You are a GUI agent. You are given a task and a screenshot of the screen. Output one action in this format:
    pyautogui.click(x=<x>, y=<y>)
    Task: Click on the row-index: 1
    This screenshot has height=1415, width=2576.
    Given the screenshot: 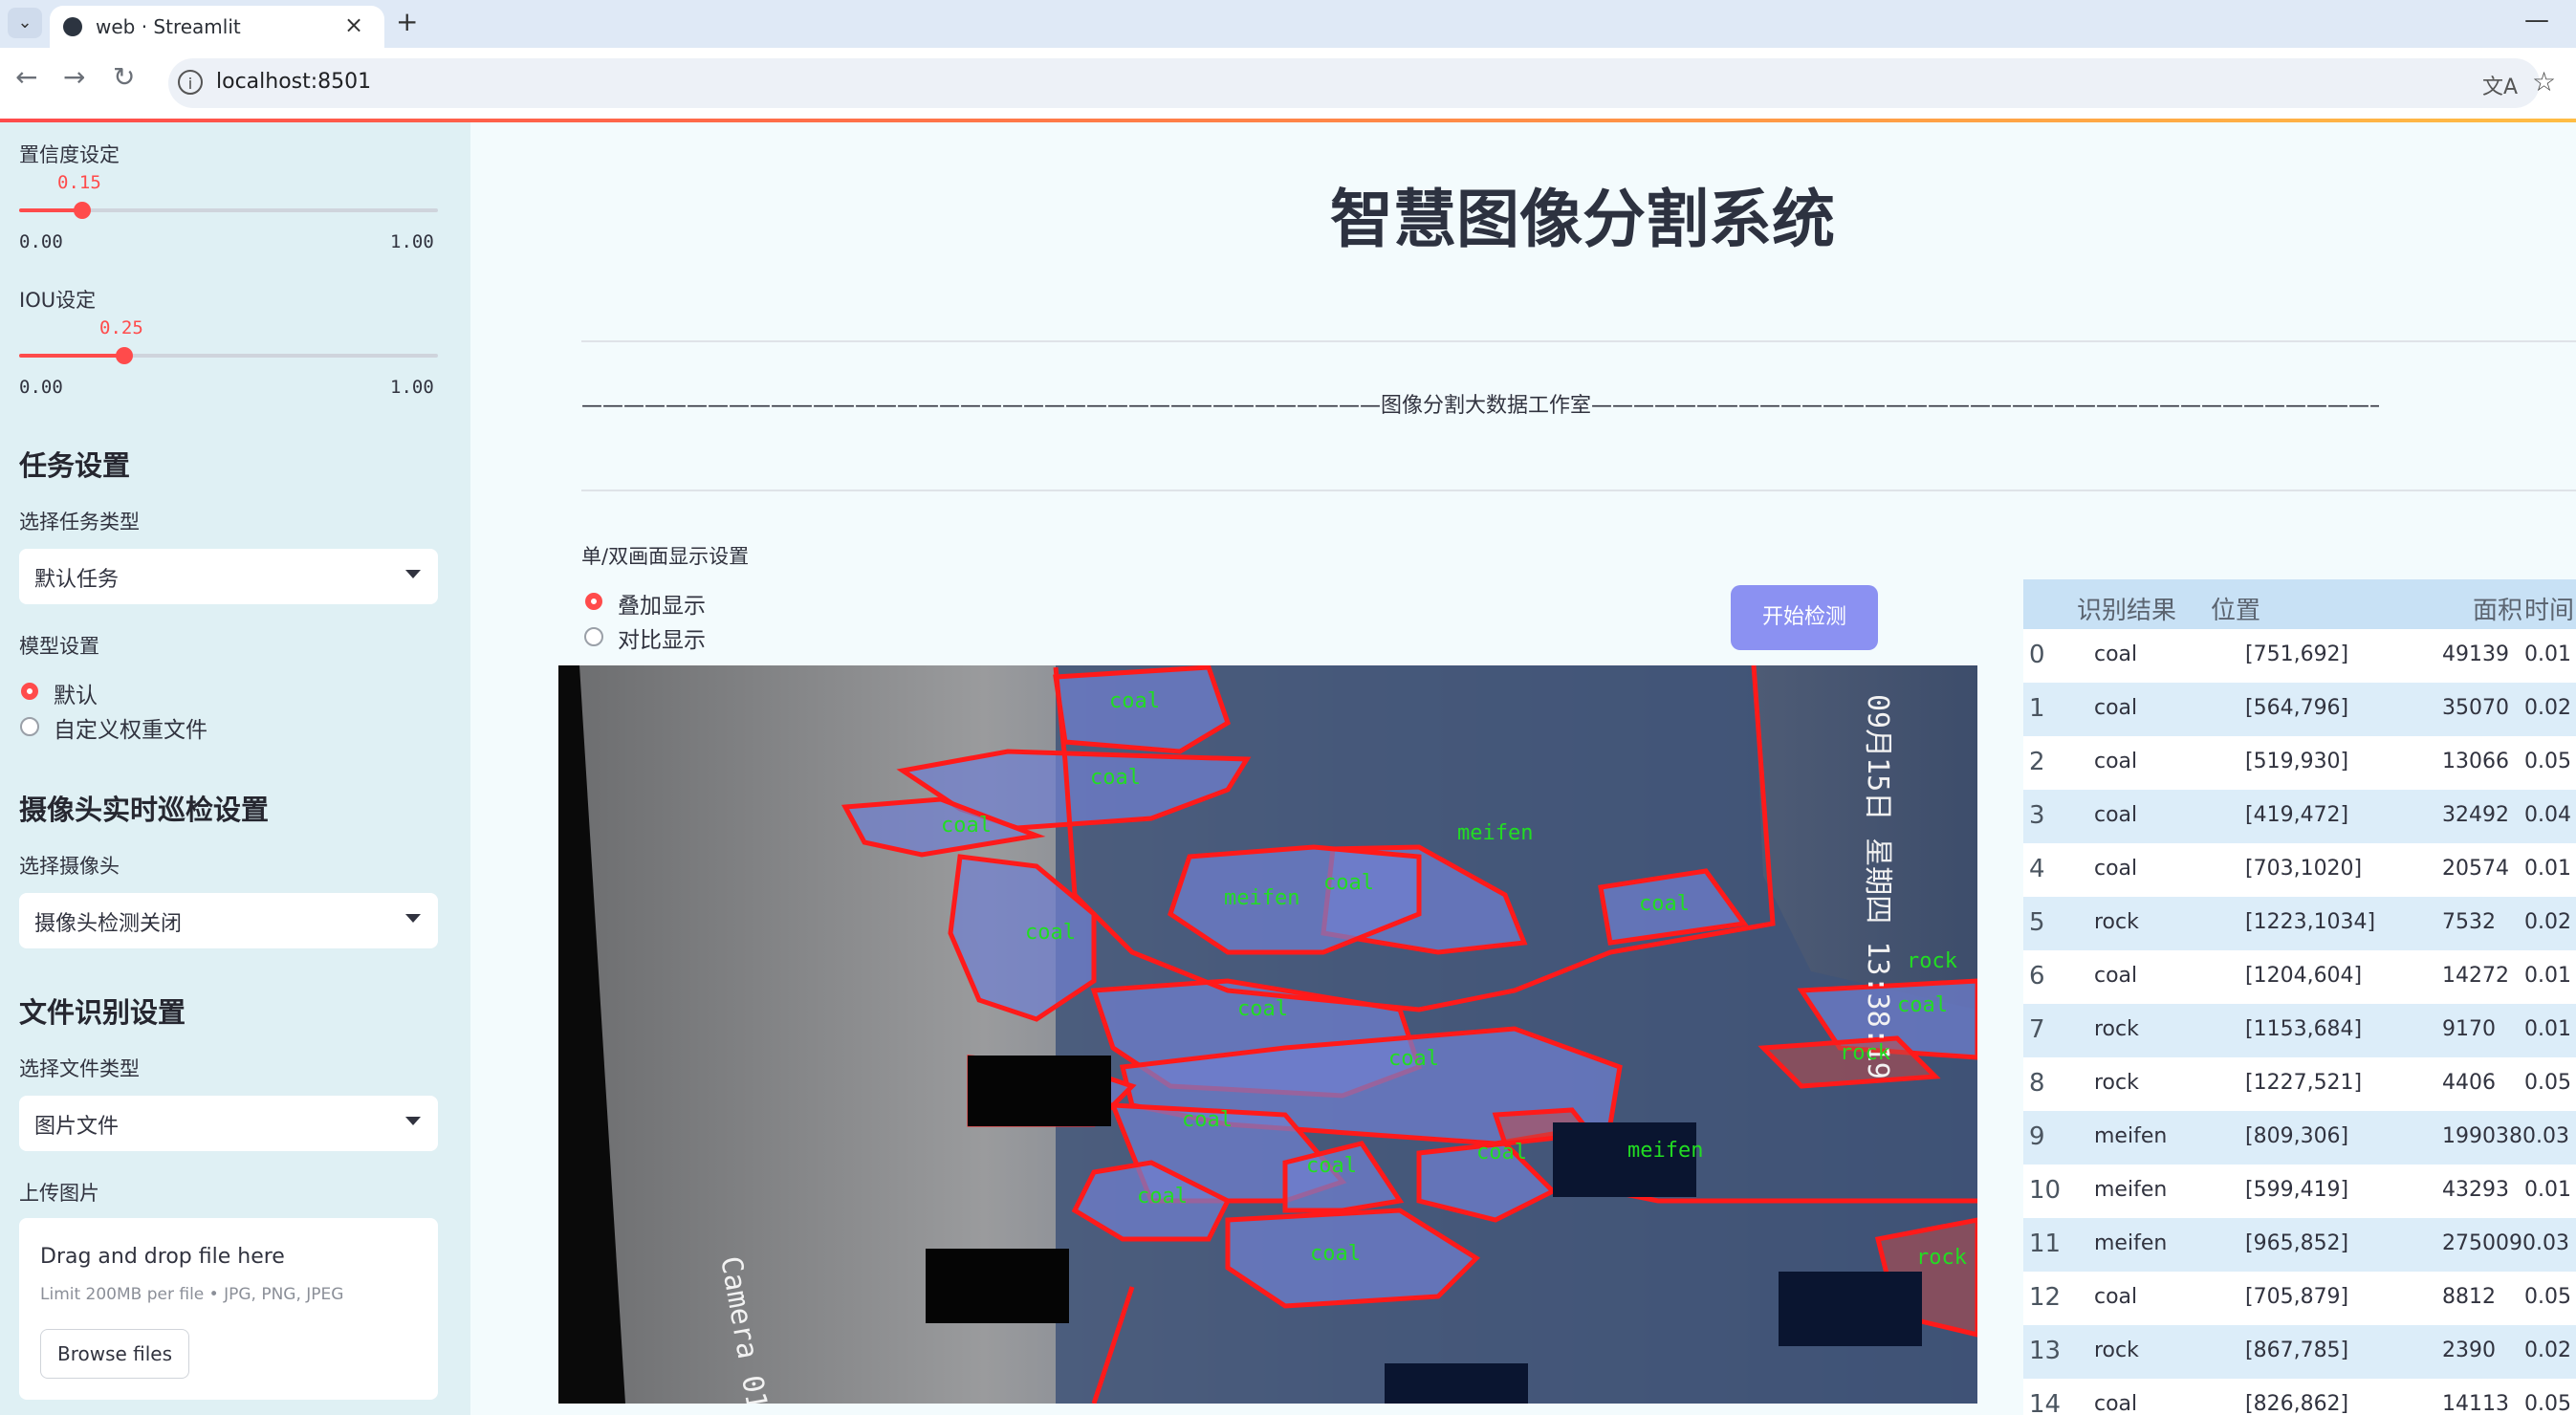 What is the action you would take?
    pyautogui.click(x=2037, y=708)
    